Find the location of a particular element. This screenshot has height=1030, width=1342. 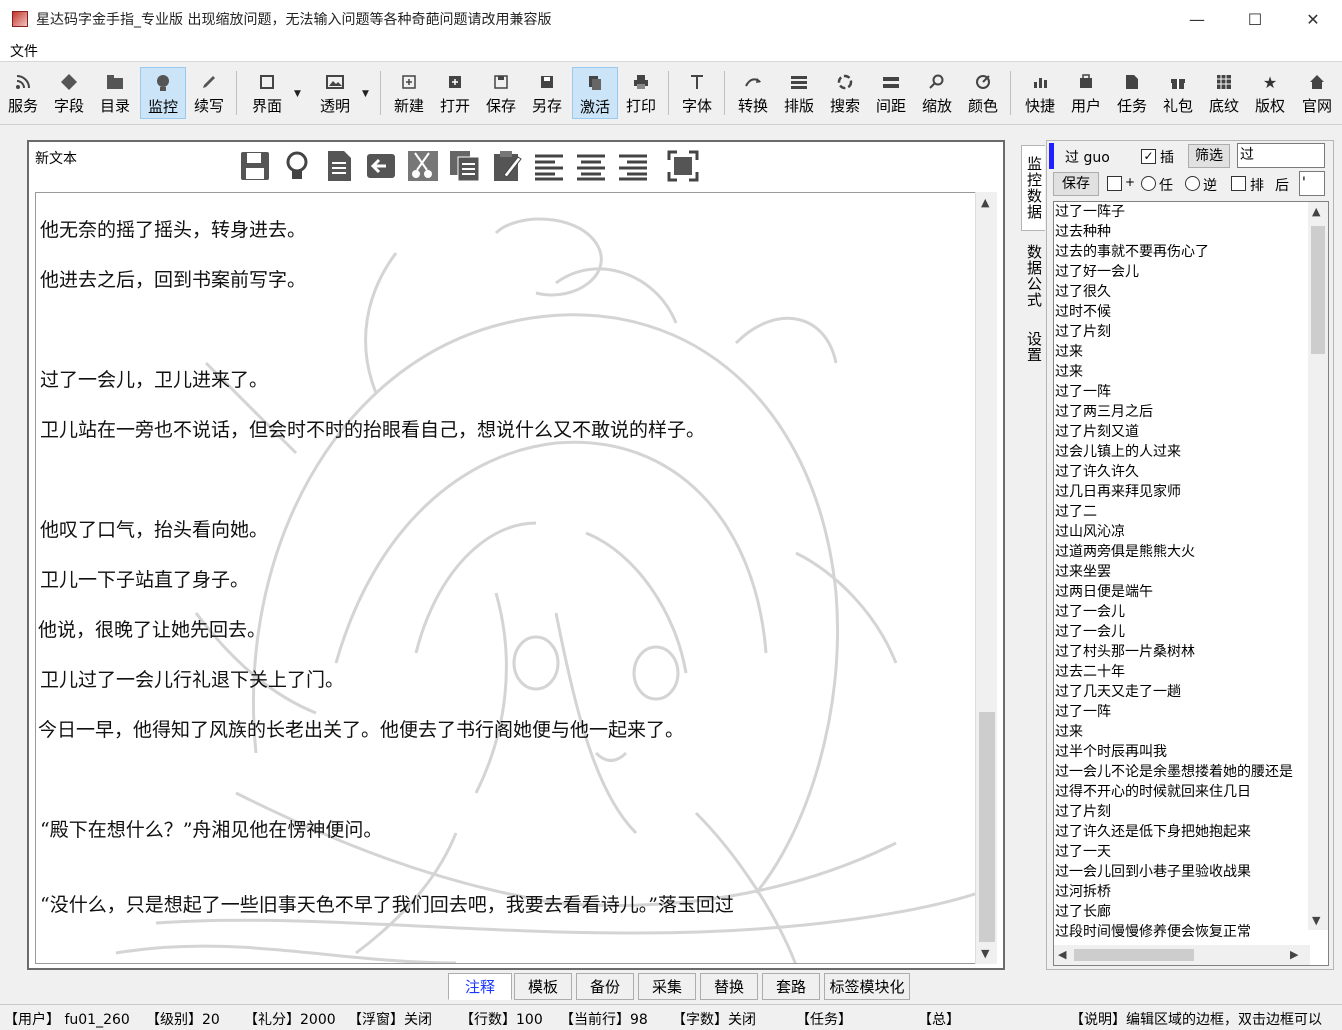

toolbar-button-service: 服务 is located at coordinates (23, 93).